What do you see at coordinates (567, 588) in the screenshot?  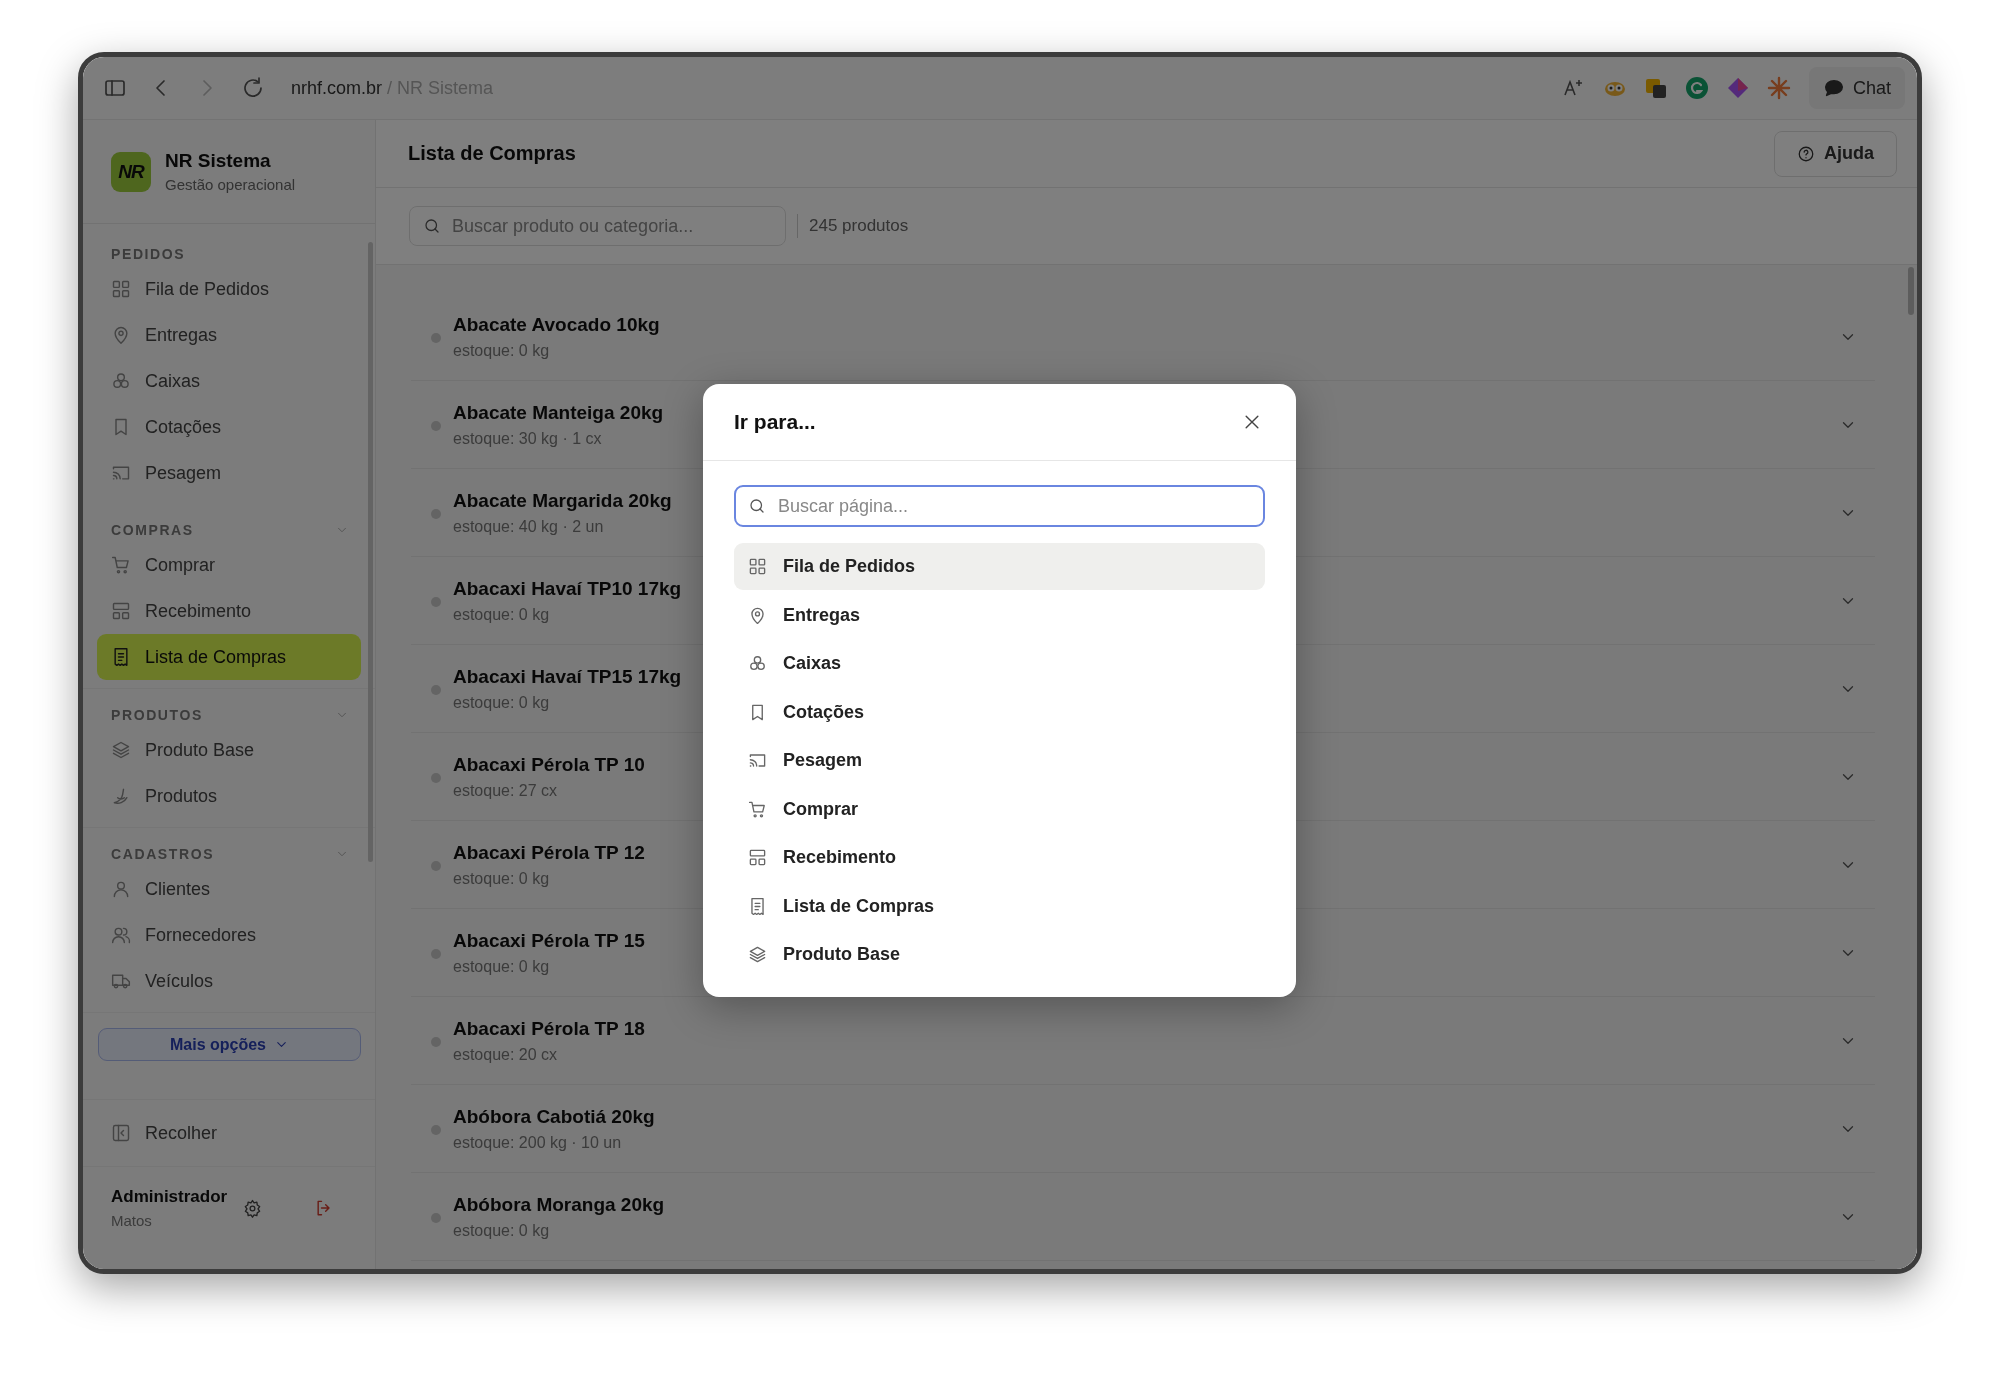 I see `product-name: Abacaxi Havaí TP10 17kg` at bounding box center [567, 588].